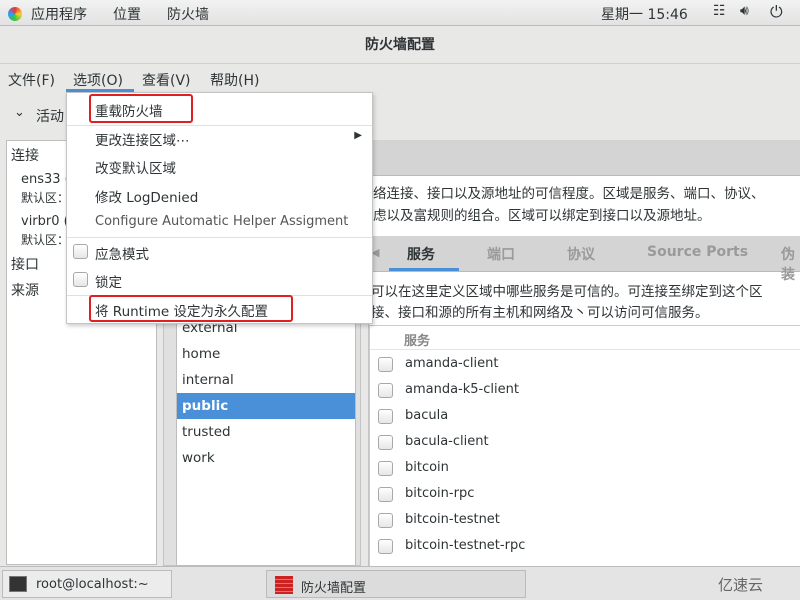 The image size is (800, 600). I want to click on menu-view: 查看(V), so click(166, 80).